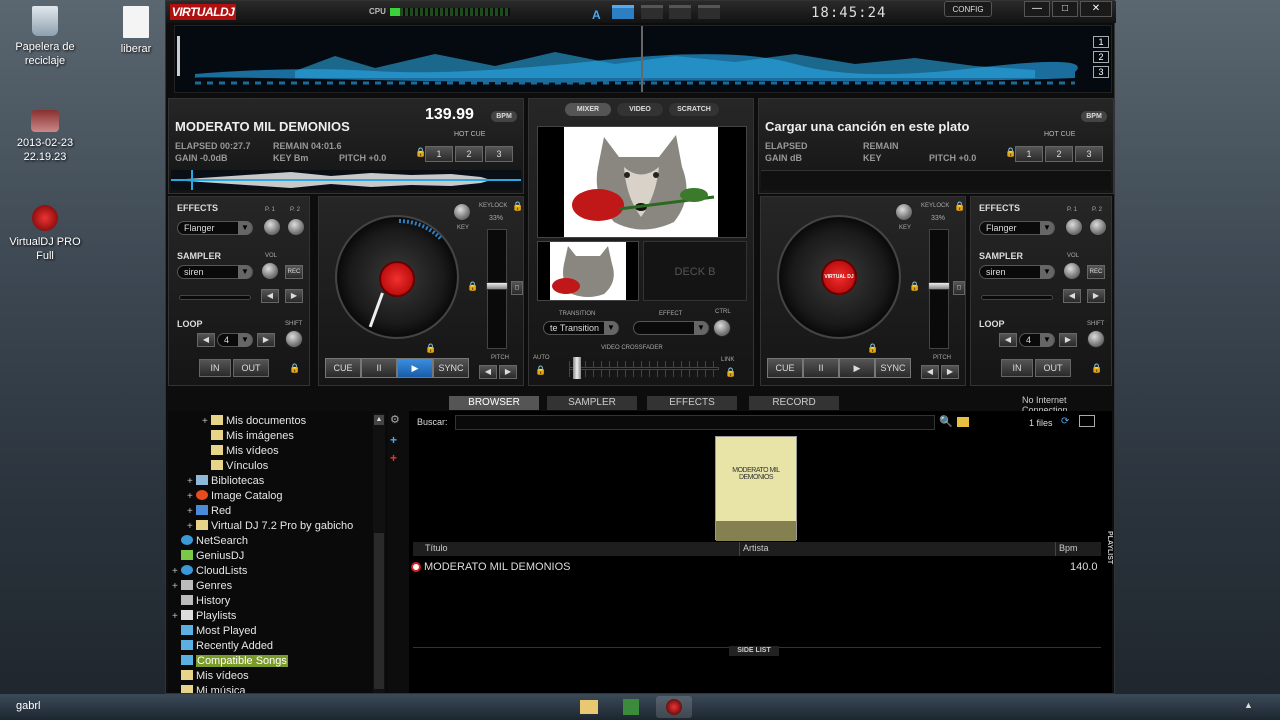 The width and height of the screenshot is (1280, 720). What do you see at coordinates (219, 631) in the screenshot?
I see `tree-item: Most Played` at bounding box center [219, 631].